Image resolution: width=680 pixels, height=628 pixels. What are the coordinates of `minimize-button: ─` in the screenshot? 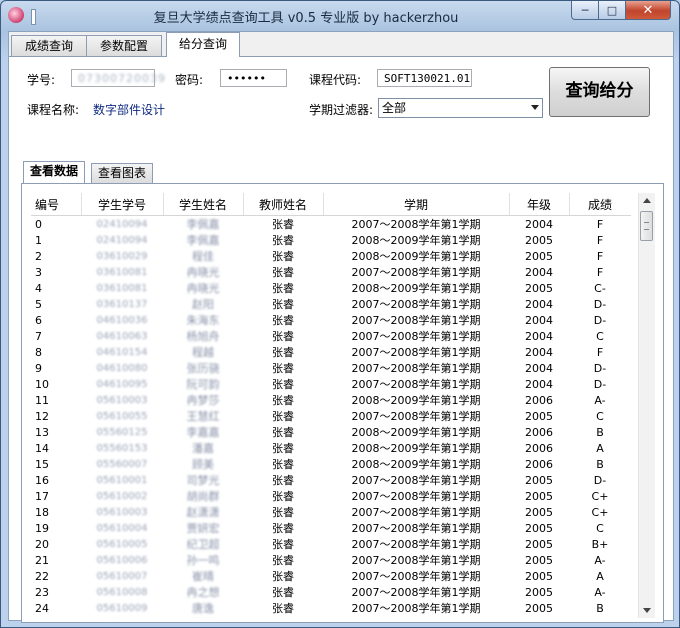 It's located at (585, 10).